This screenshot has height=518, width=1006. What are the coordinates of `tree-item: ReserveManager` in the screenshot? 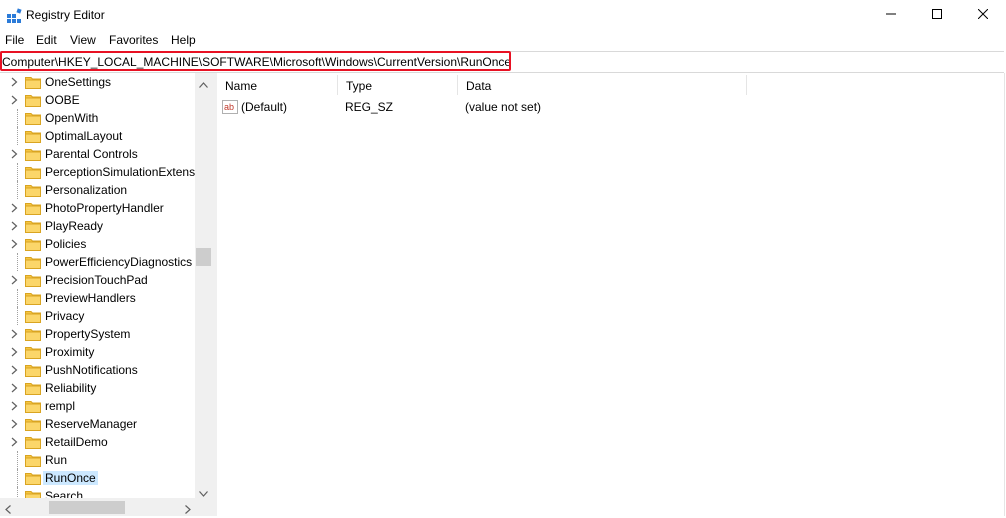 It's located at (98, 424).